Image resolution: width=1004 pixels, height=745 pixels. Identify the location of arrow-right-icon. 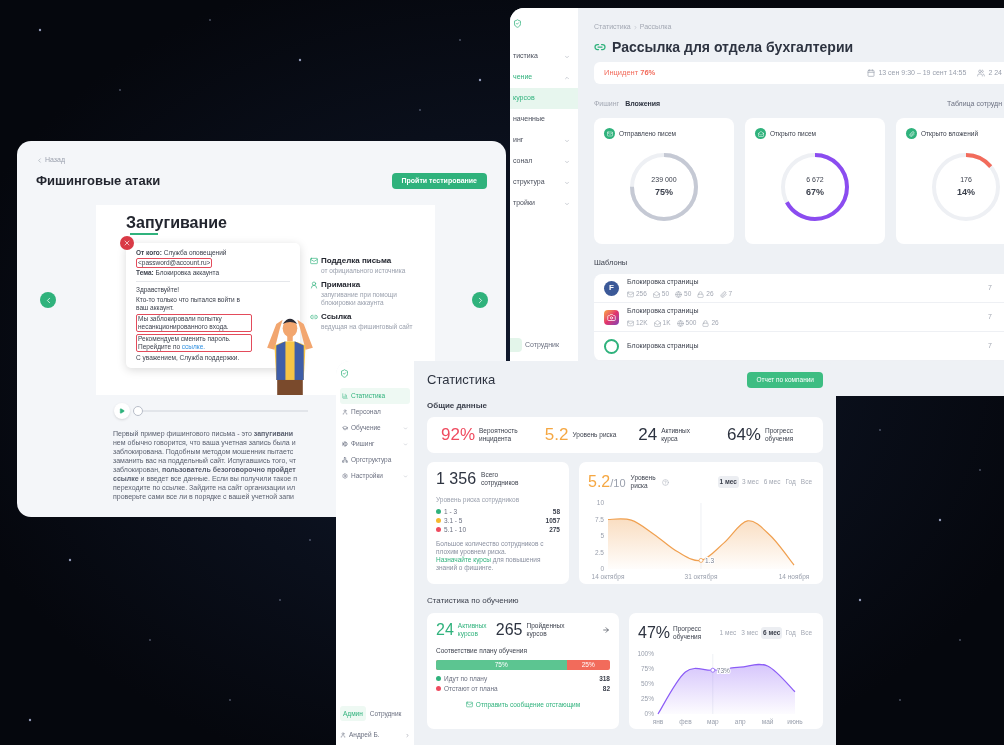
(606, 630).